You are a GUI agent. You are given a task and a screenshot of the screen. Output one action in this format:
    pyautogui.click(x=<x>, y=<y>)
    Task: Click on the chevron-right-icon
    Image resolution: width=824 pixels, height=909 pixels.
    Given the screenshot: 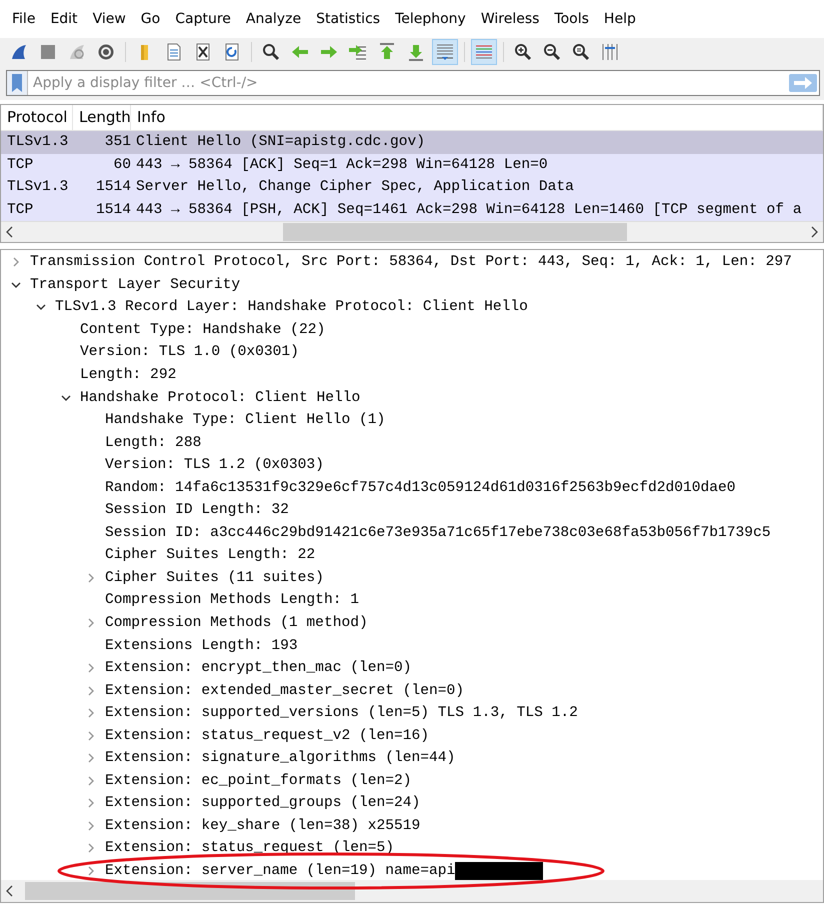 What is the action you would take?
    pyautogui.click(x=814, y=232)
    